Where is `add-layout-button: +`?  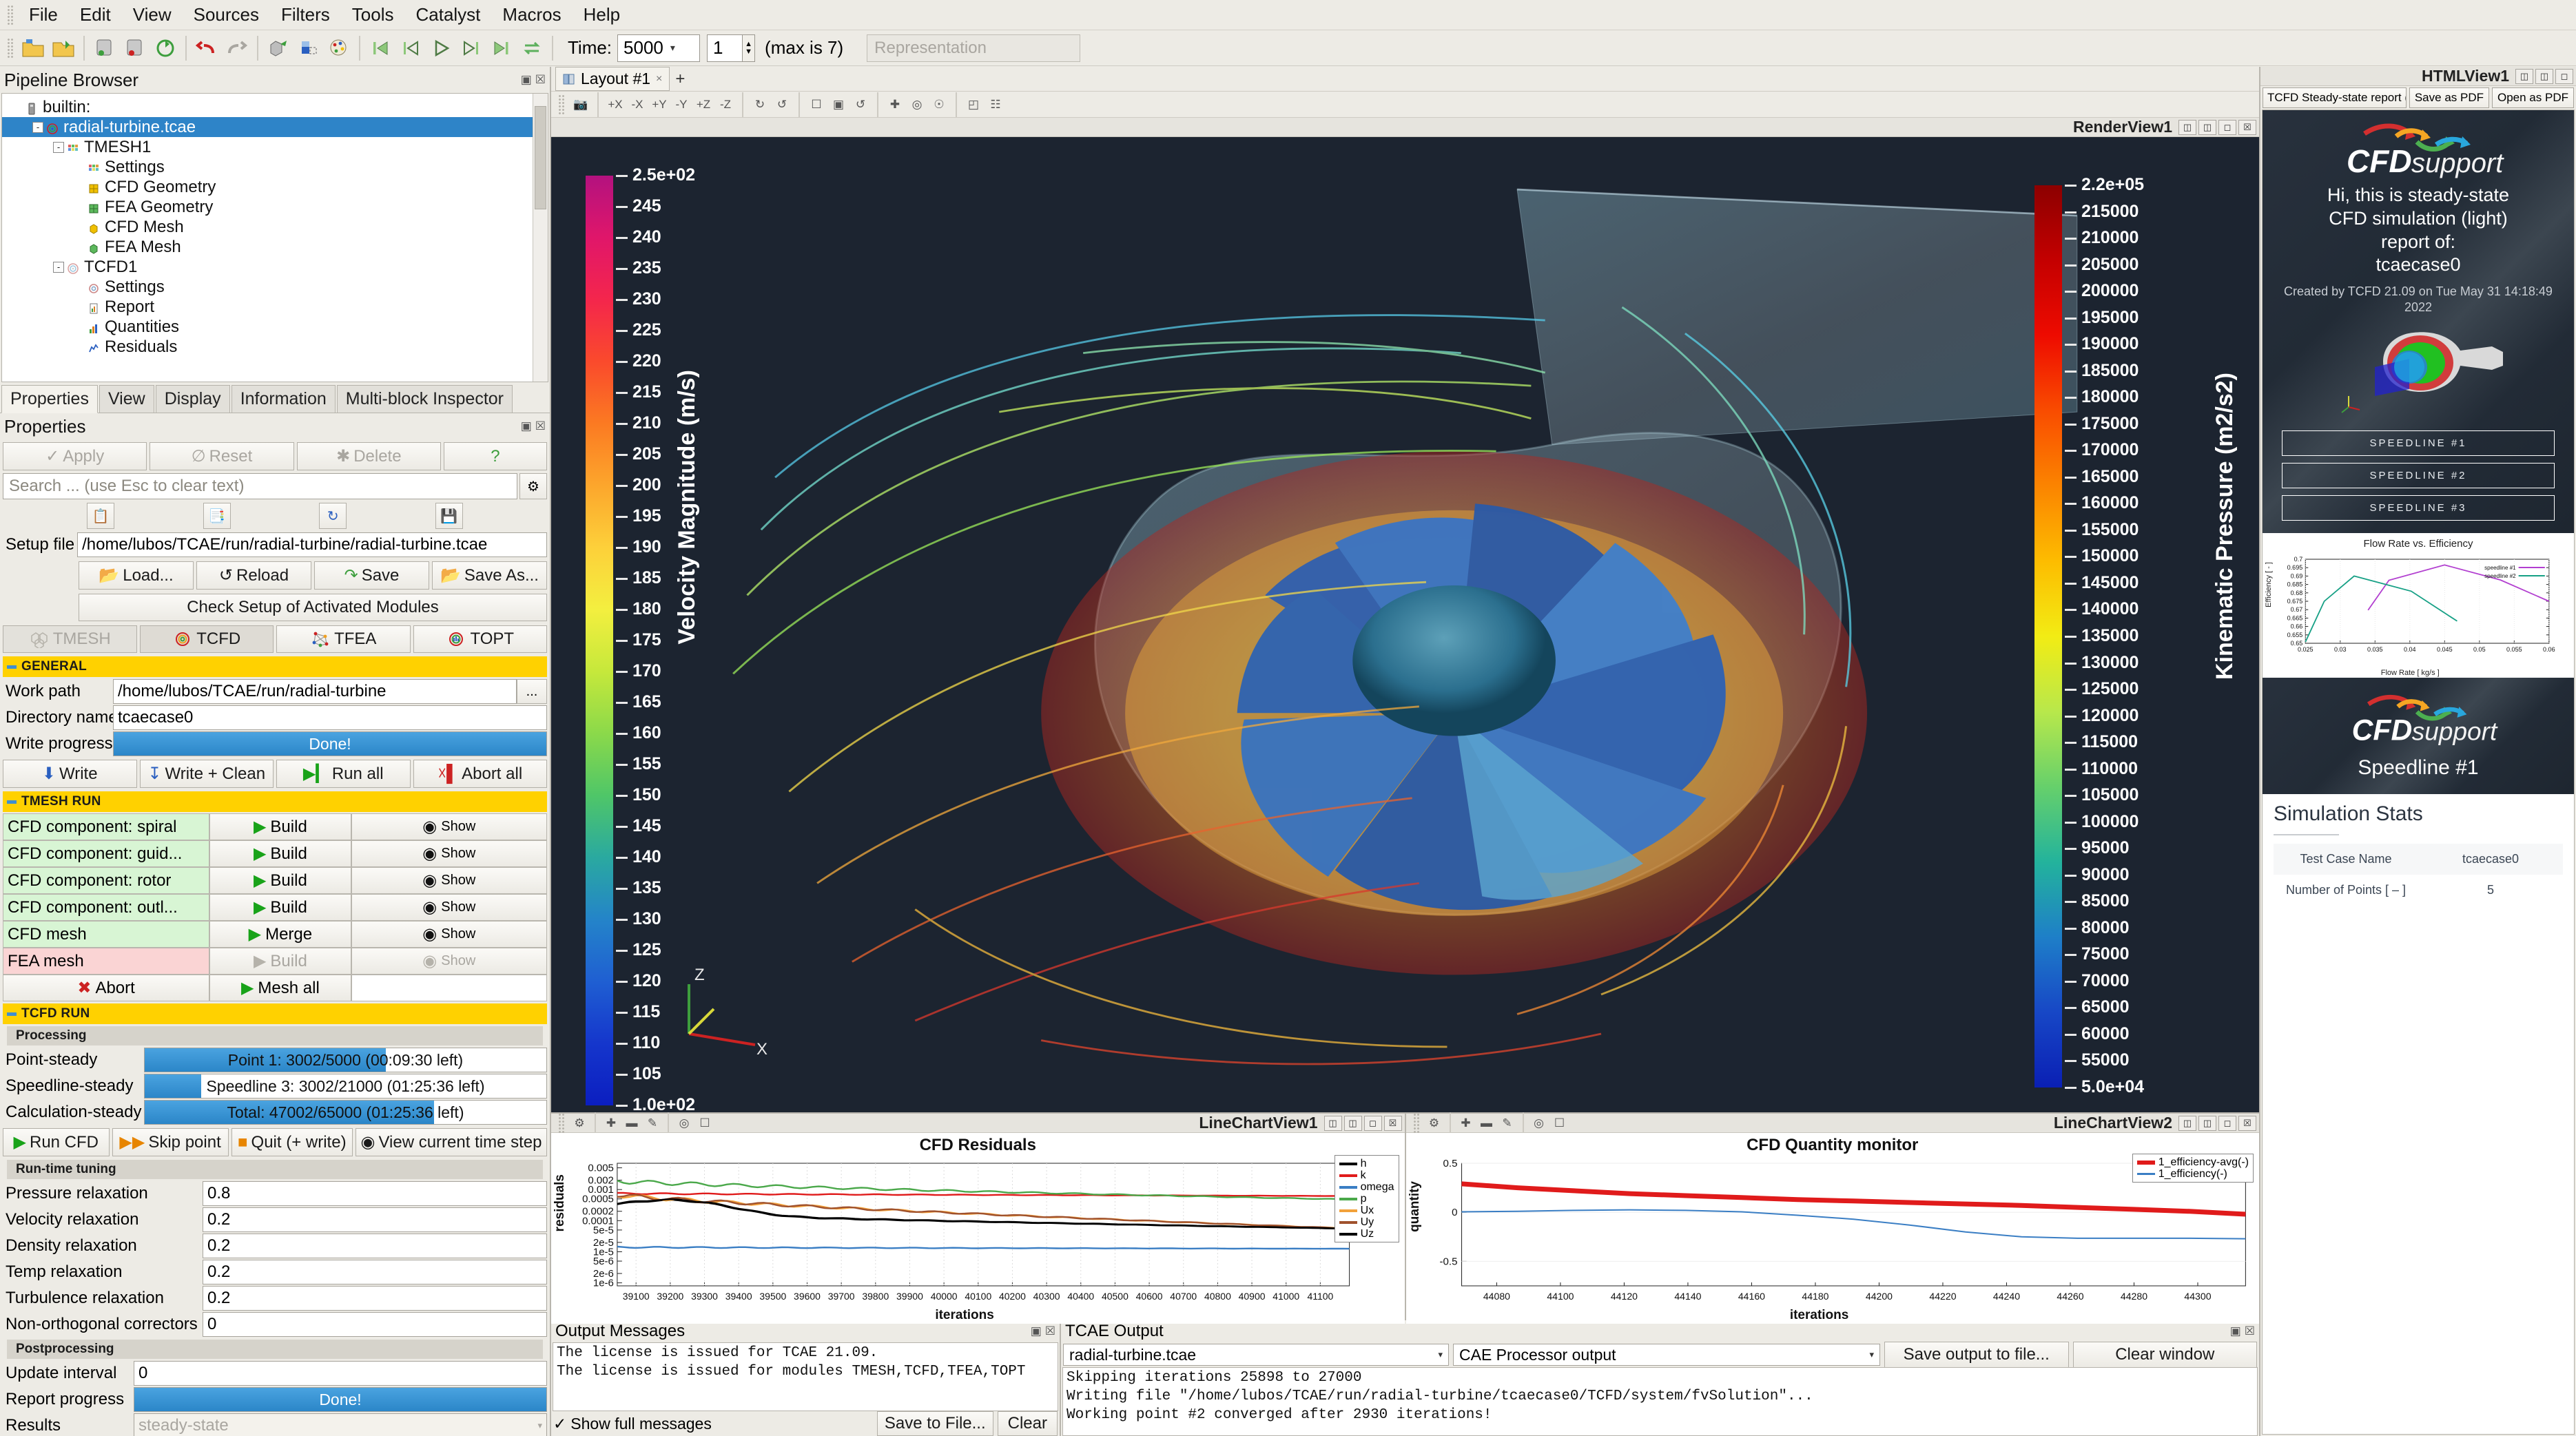 add-layout-button: + is located at coordinates (680, 79).